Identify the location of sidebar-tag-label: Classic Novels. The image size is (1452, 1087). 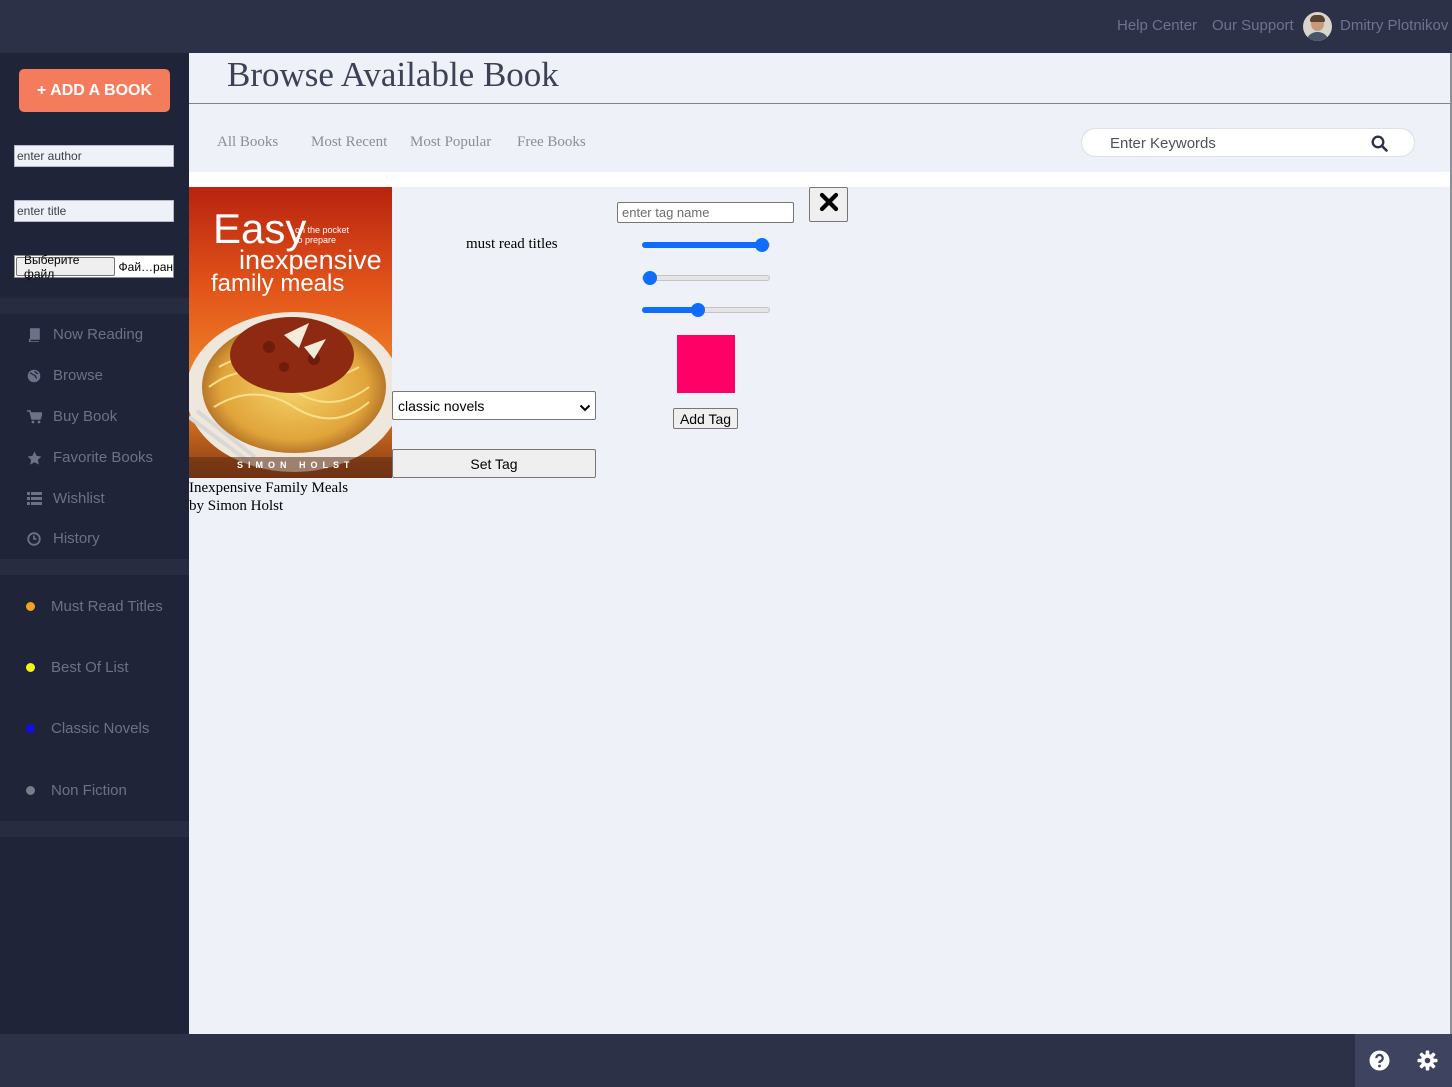
(100, 728).